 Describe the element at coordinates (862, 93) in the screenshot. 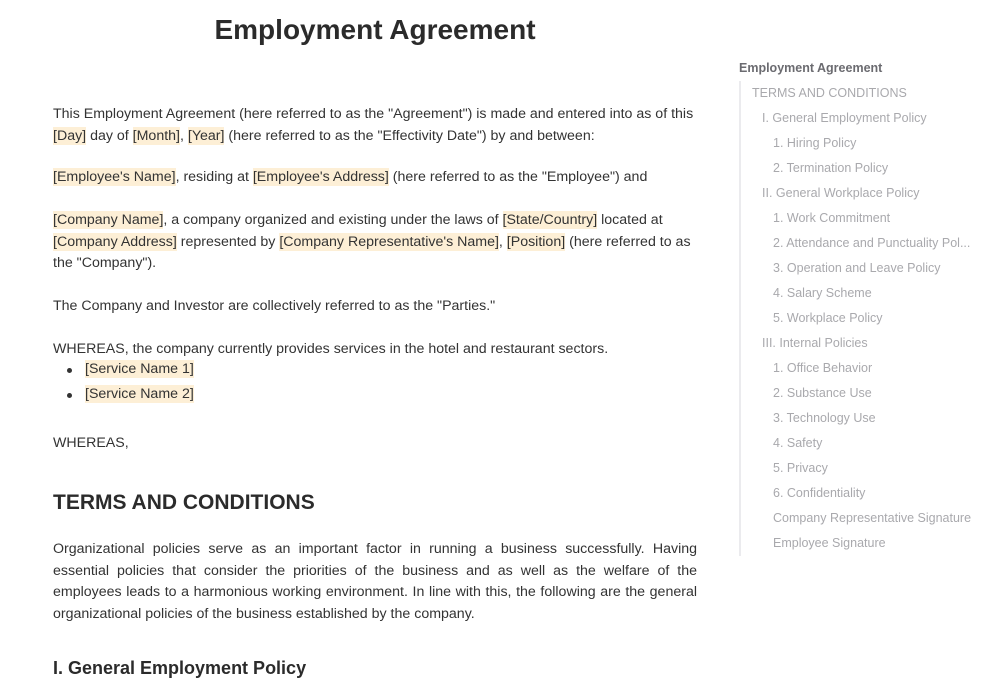

I see `toc-item: TERMS AND CONDITIONS` at that location.